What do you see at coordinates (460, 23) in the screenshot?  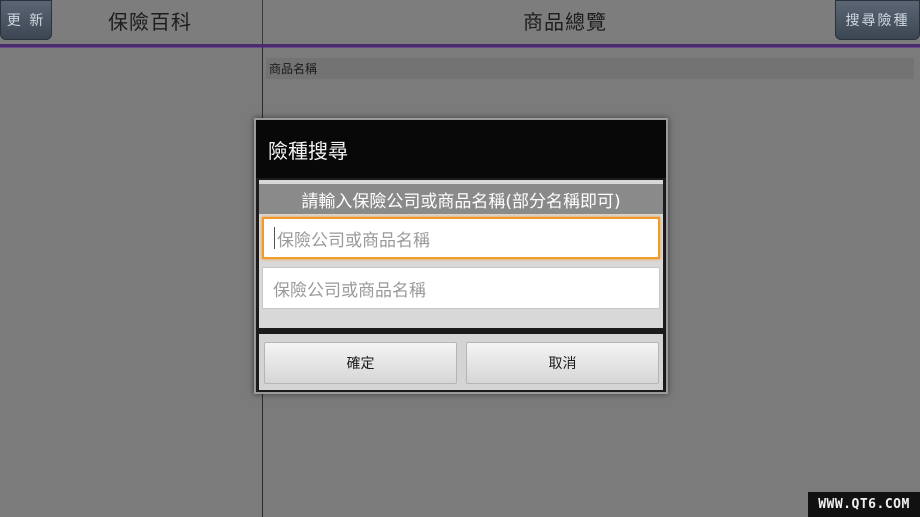 I see `top-bar: 更 新 保險百科 商品總覽 搜尋險種` at bounding box center [460, 23].